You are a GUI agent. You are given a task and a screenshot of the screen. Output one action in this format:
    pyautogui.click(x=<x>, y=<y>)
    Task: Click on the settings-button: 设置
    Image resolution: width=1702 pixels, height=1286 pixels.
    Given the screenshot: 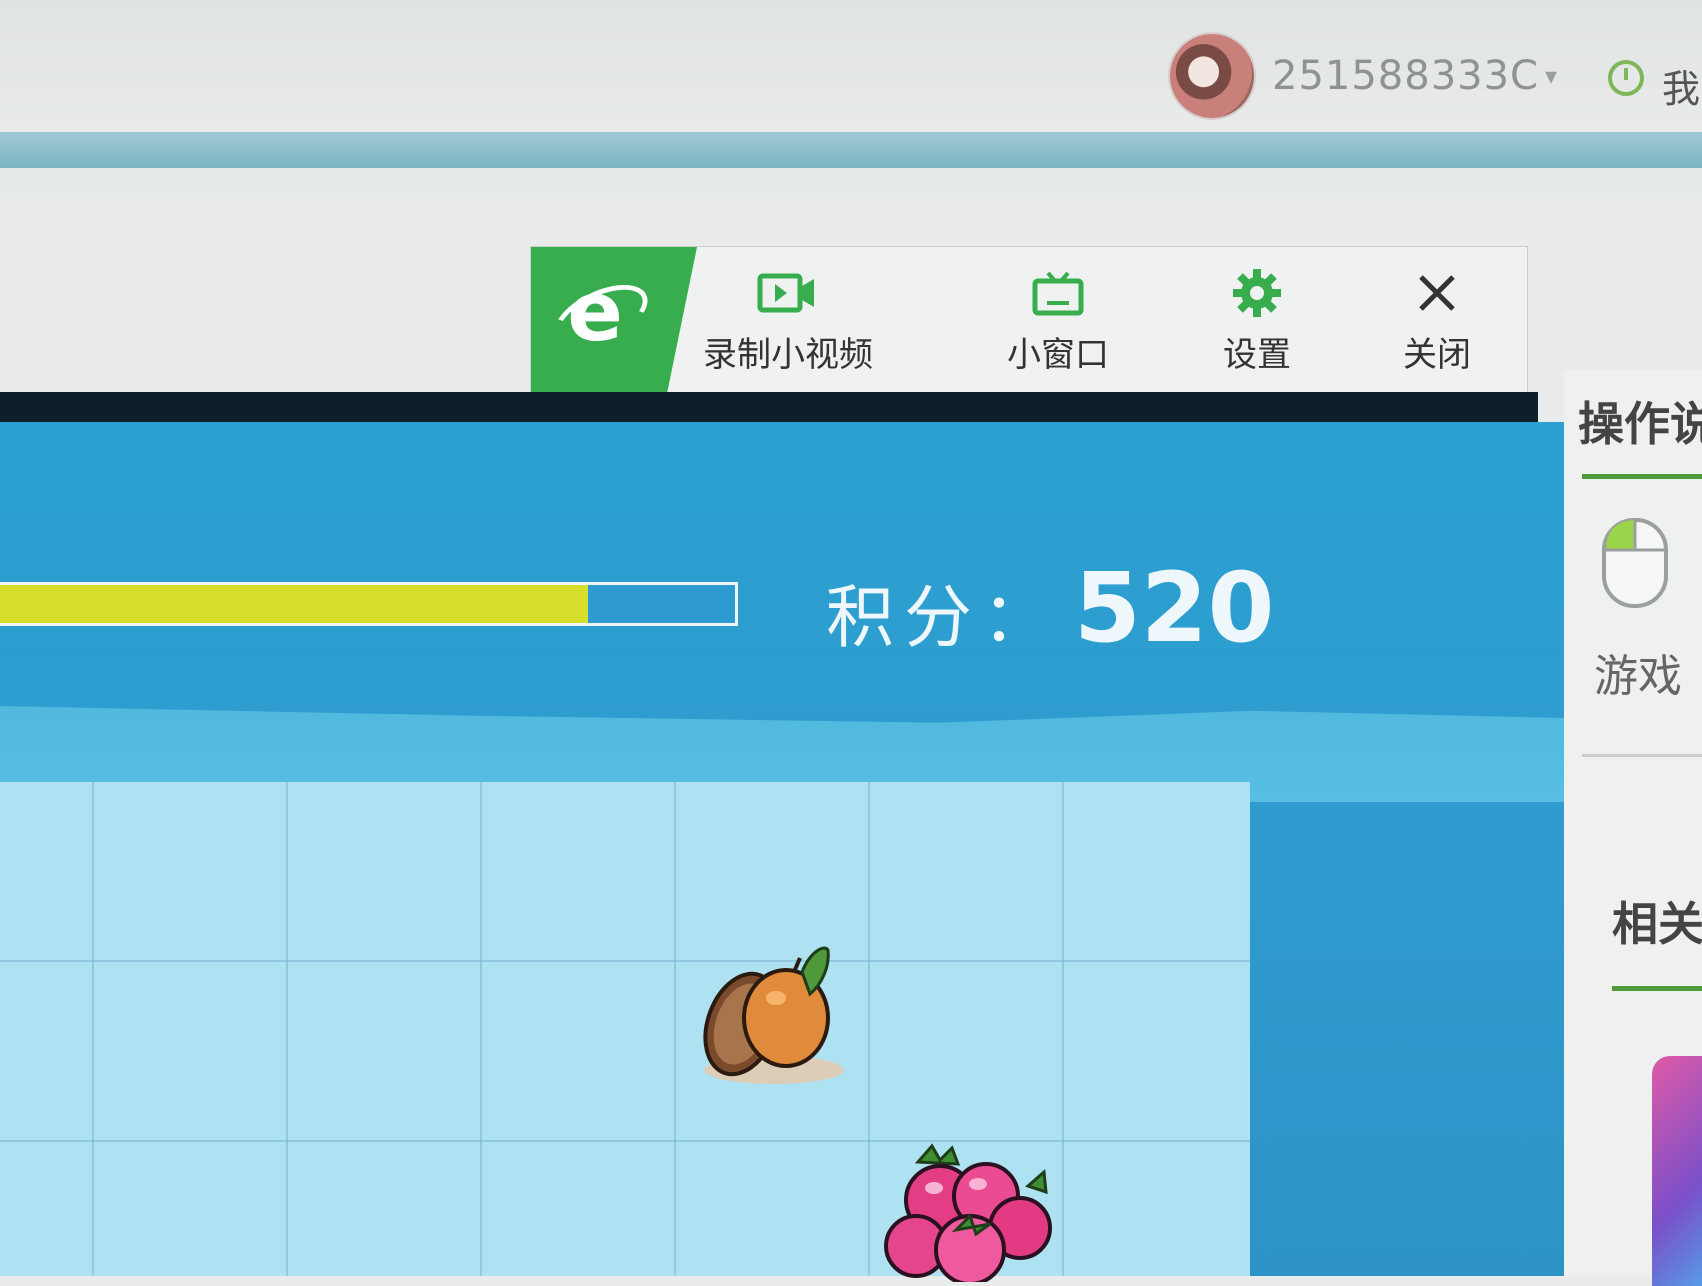 What is the action you would take?
    pyautogui.click(x=1257, y=321)
    